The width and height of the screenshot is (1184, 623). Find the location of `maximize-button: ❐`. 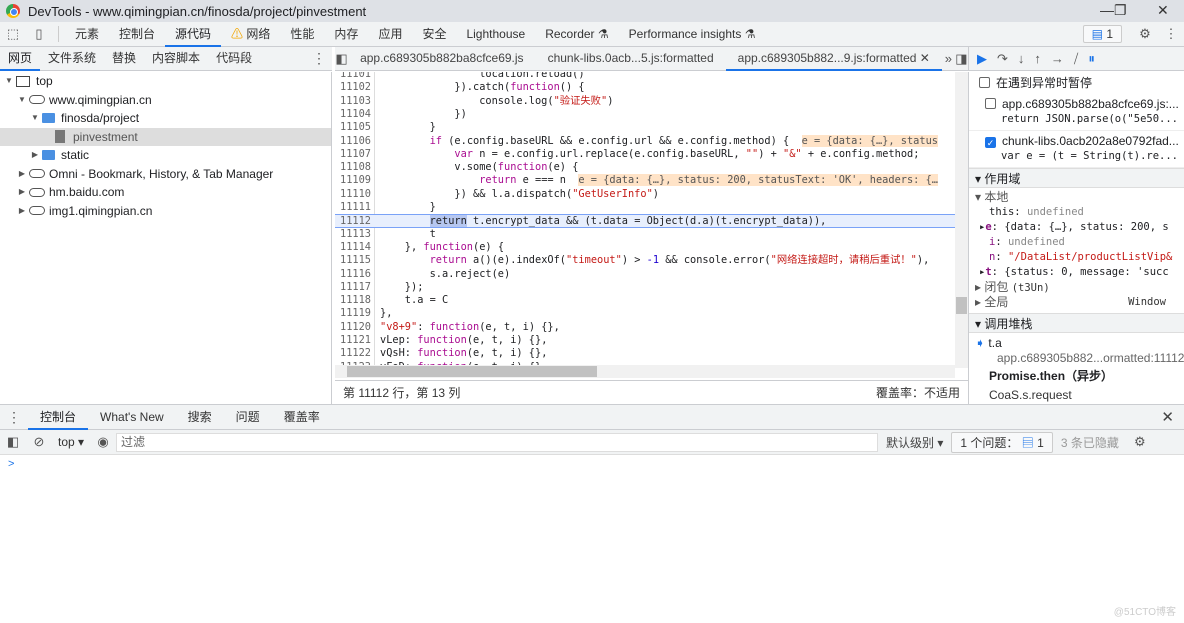

maximize-button: ❐ is located at coordinates (1120, 10).